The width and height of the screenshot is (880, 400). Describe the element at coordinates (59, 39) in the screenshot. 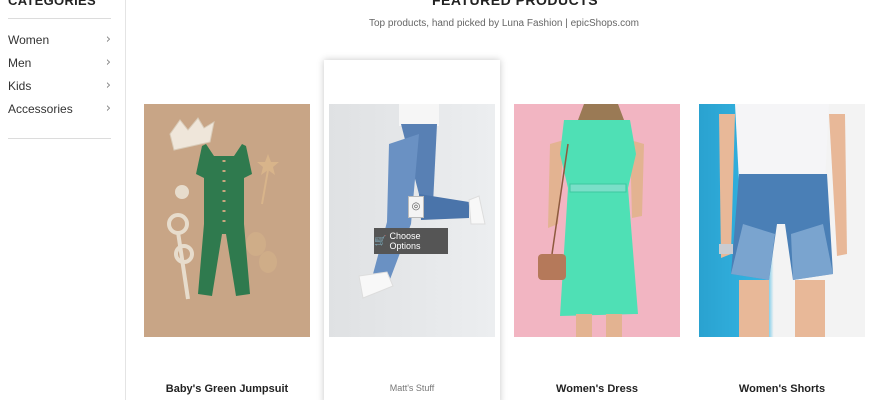

I see `category-item-women: Women ›` at that location.